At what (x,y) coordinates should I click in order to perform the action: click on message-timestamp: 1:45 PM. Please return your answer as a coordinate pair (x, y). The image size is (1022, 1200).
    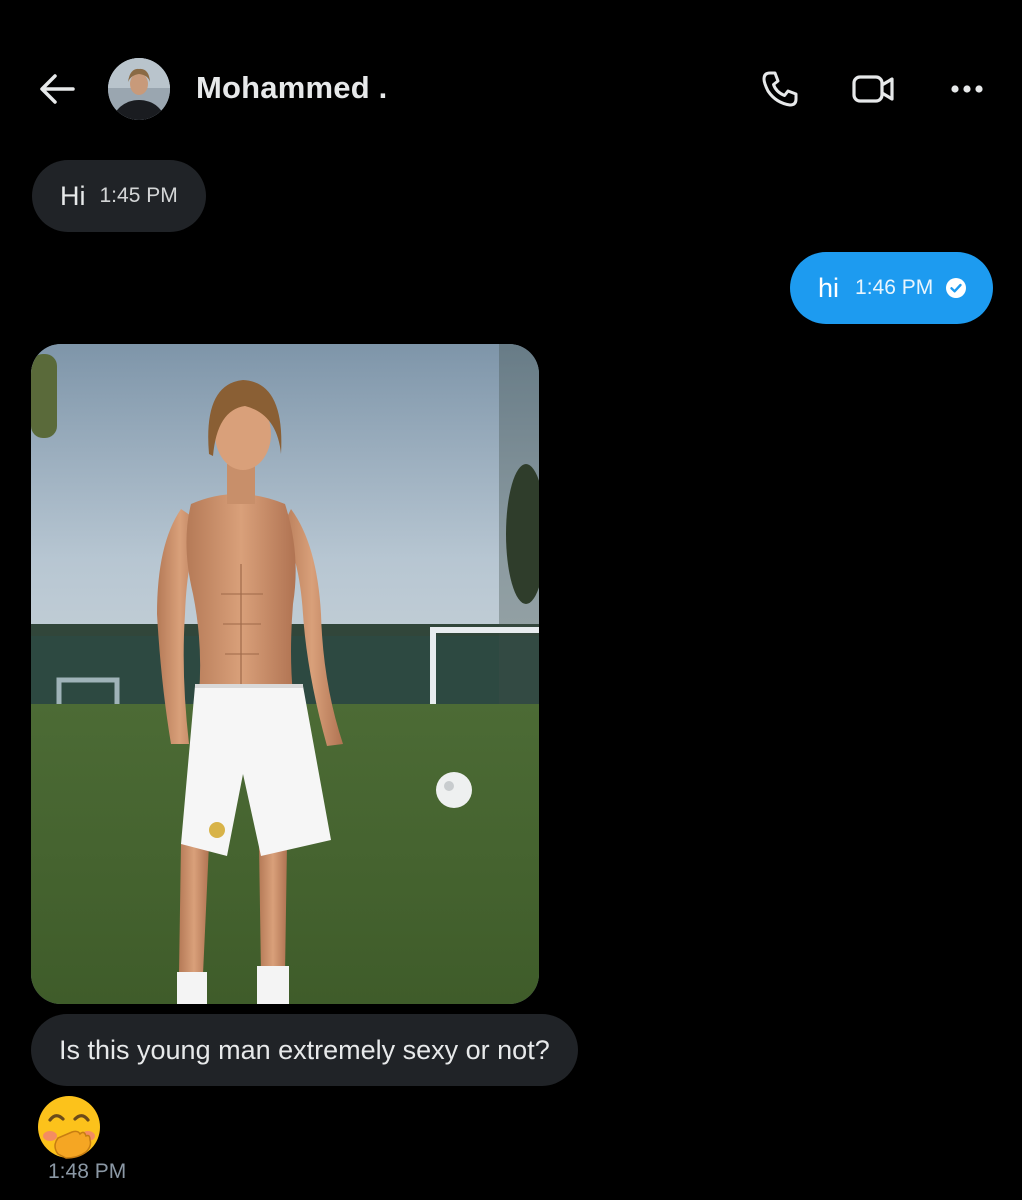
    Looking at the image, I should click on (138, 195).